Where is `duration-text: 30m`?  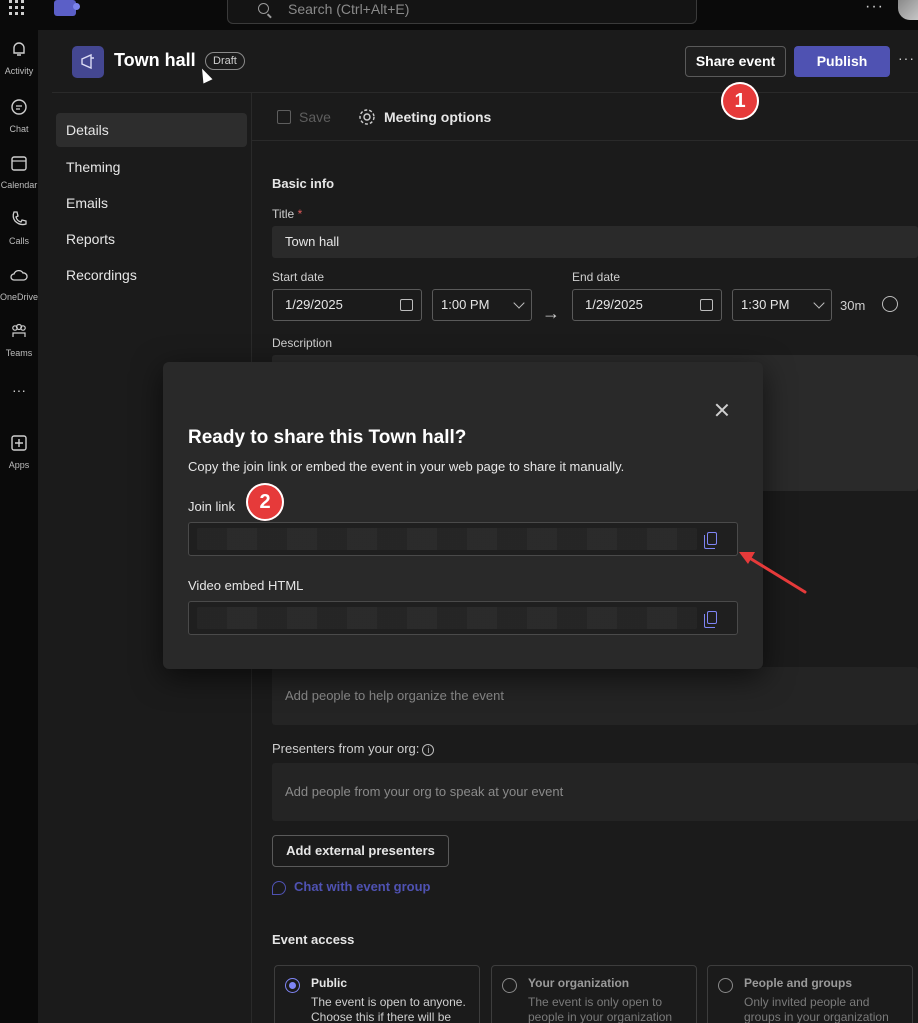 duration-text: 30m is located at coordinates (853, 305).